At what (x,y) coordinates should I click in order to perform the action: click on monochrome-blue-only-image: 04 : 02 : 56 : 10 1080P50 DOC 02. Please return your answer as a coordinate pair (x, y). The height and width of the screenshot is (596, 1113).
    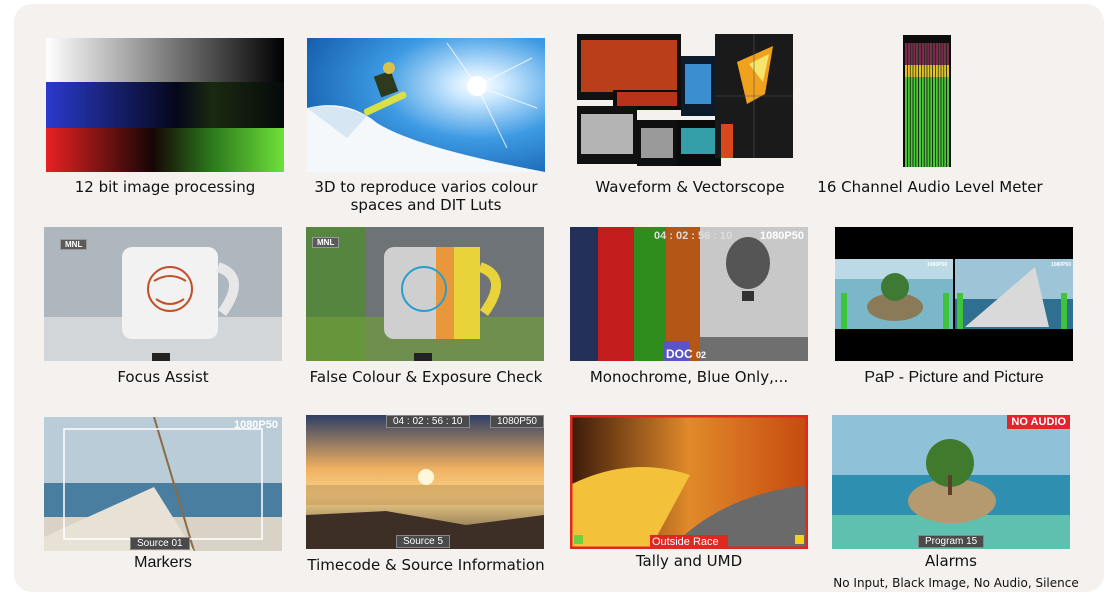
    Looking at the image, I should click on (689, 294).